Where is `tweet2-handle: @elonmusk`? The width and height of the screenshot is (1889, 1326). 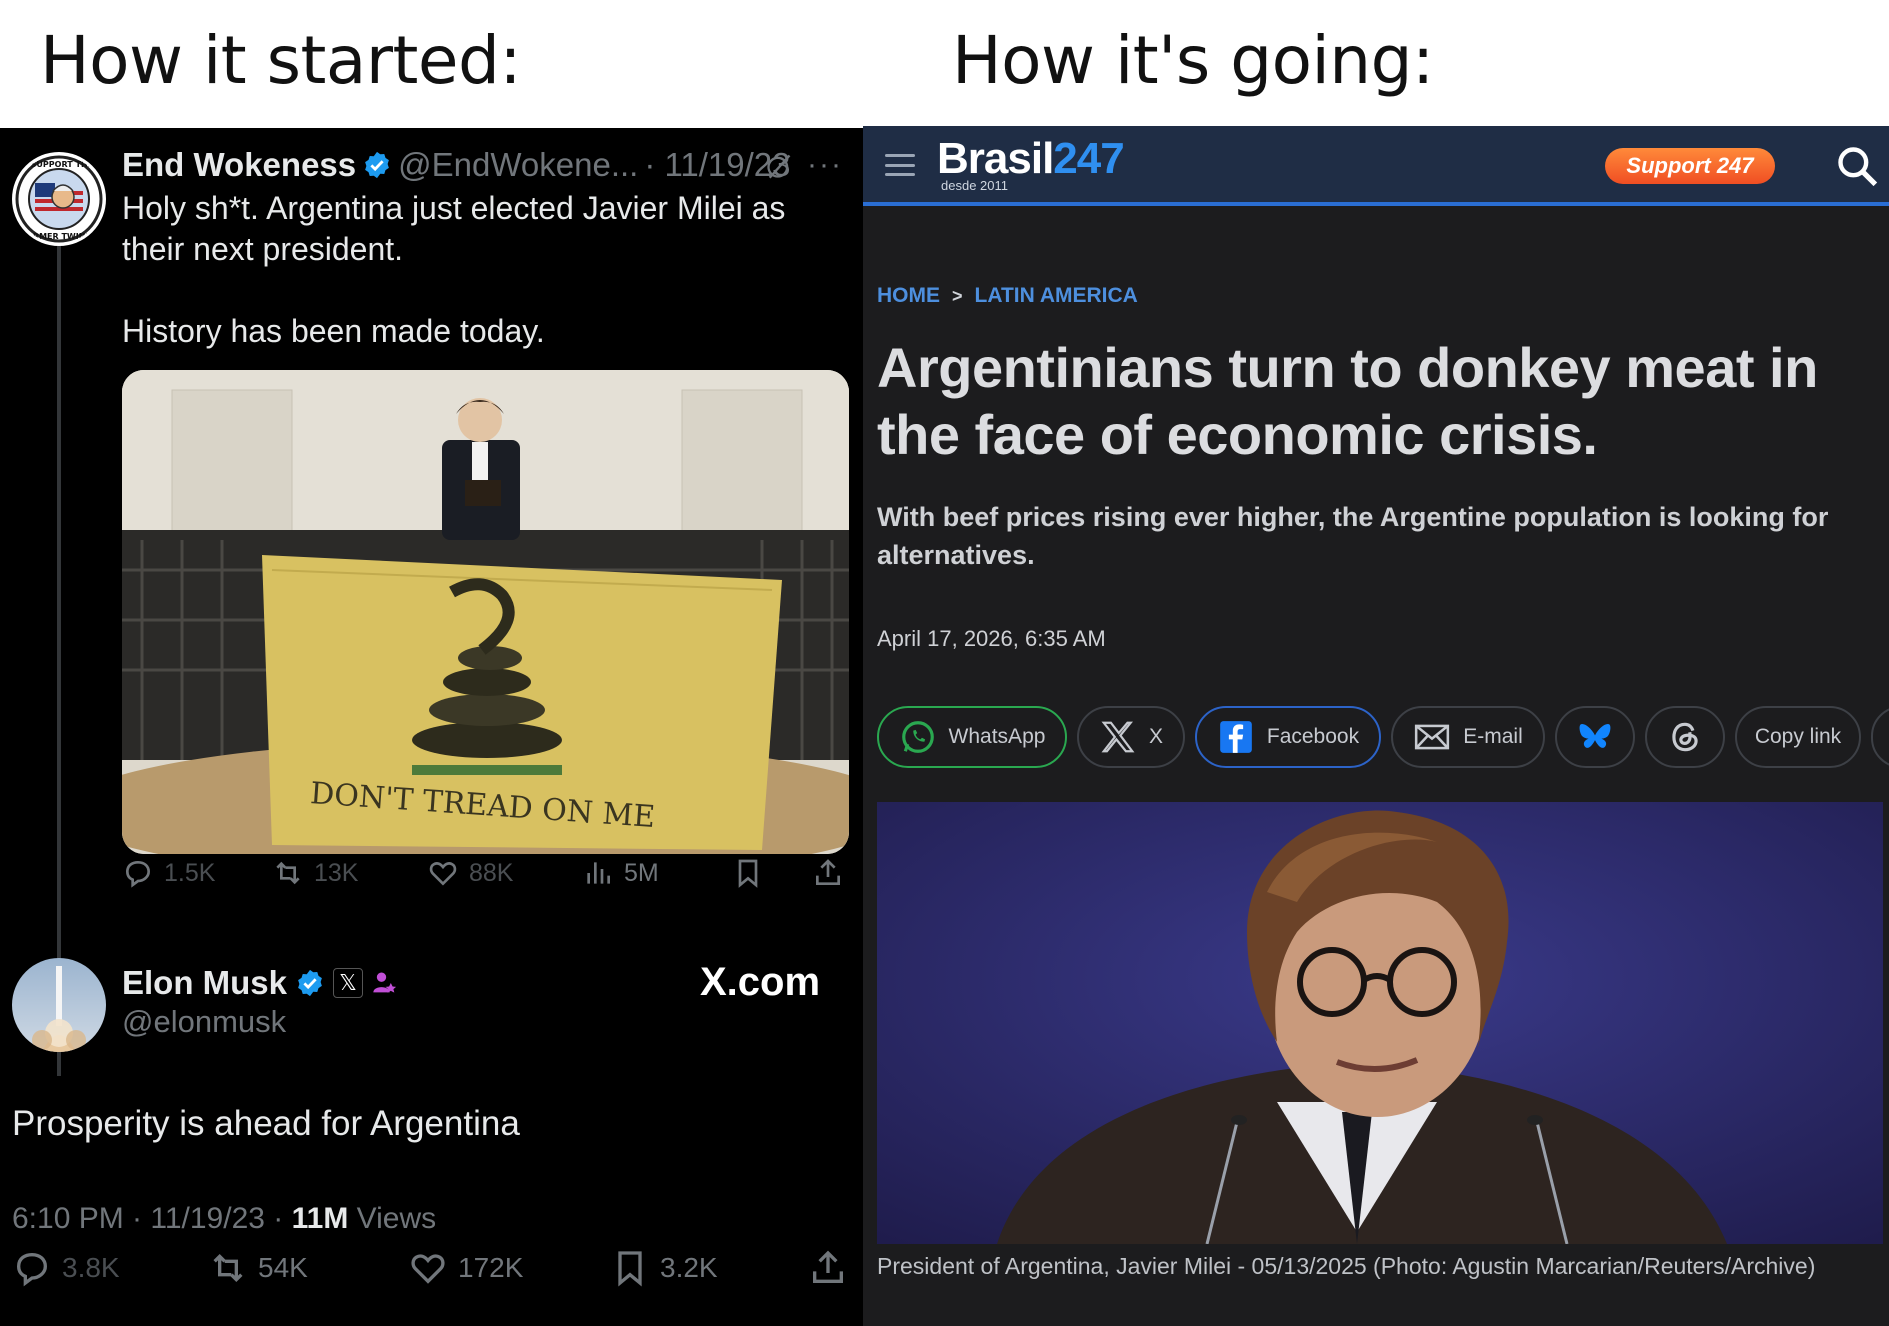
tweet2-handle: @elonmusk is located at coordinates (204, 1022).